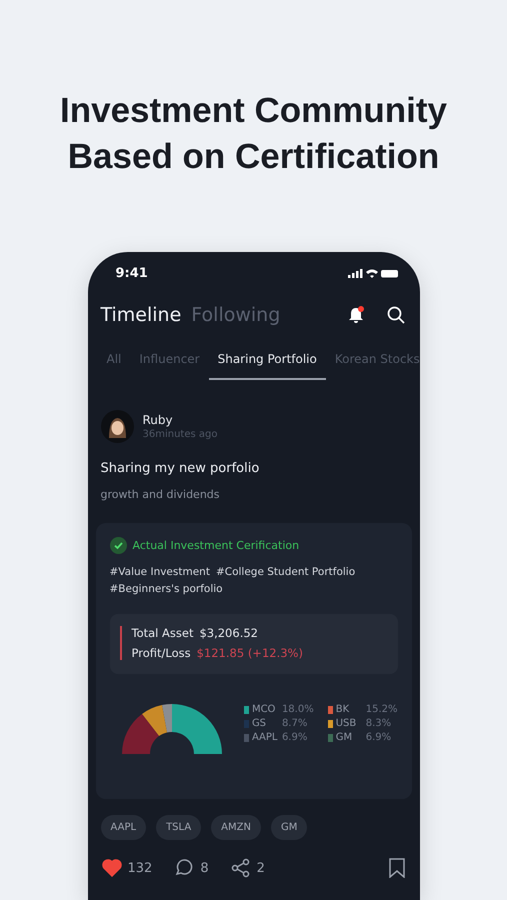  What do you see at coordinates (279, 737) in the screenshot?
I see `legend-item: AAPL 6.9%` at bounding box center [279, 737].